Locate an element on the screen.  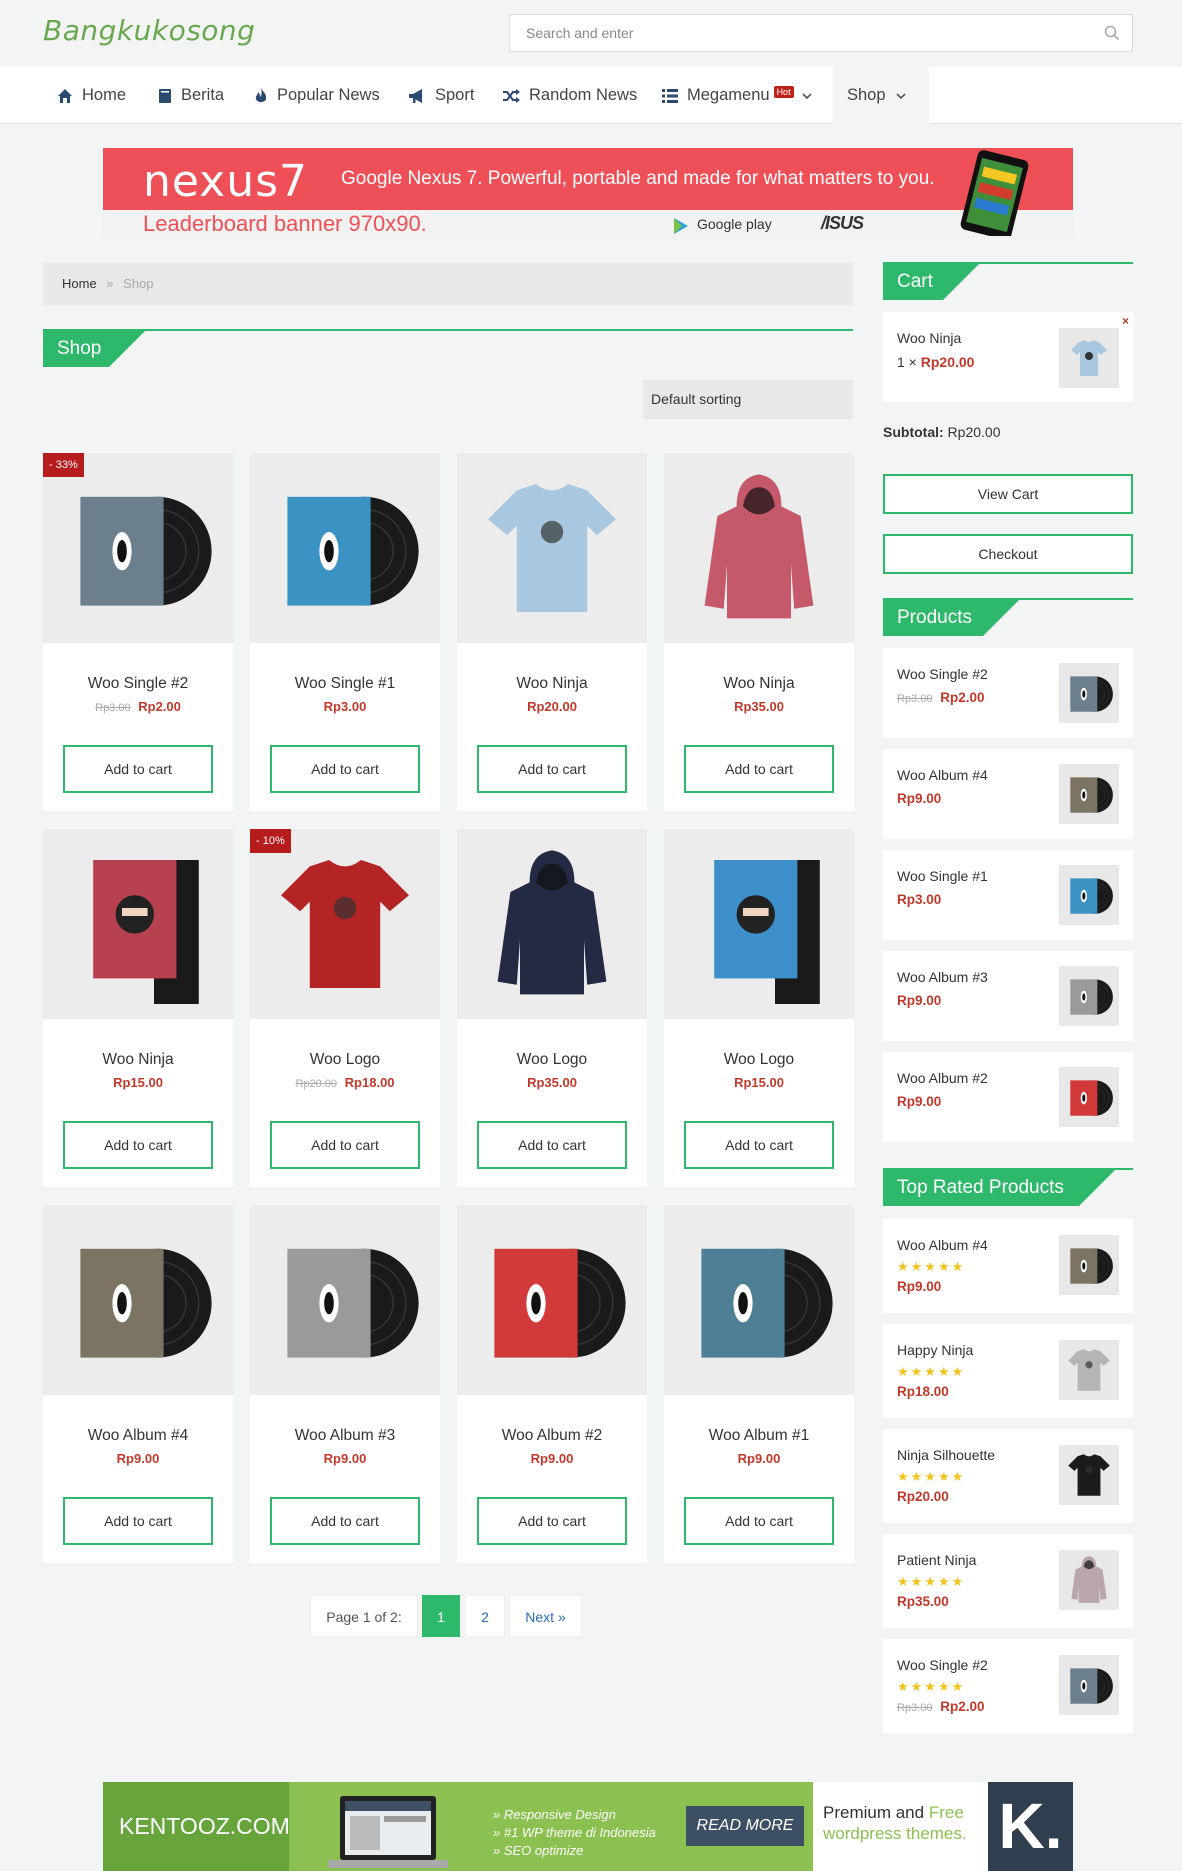
nav-label: Popular News is located at coordinates (328, 95).